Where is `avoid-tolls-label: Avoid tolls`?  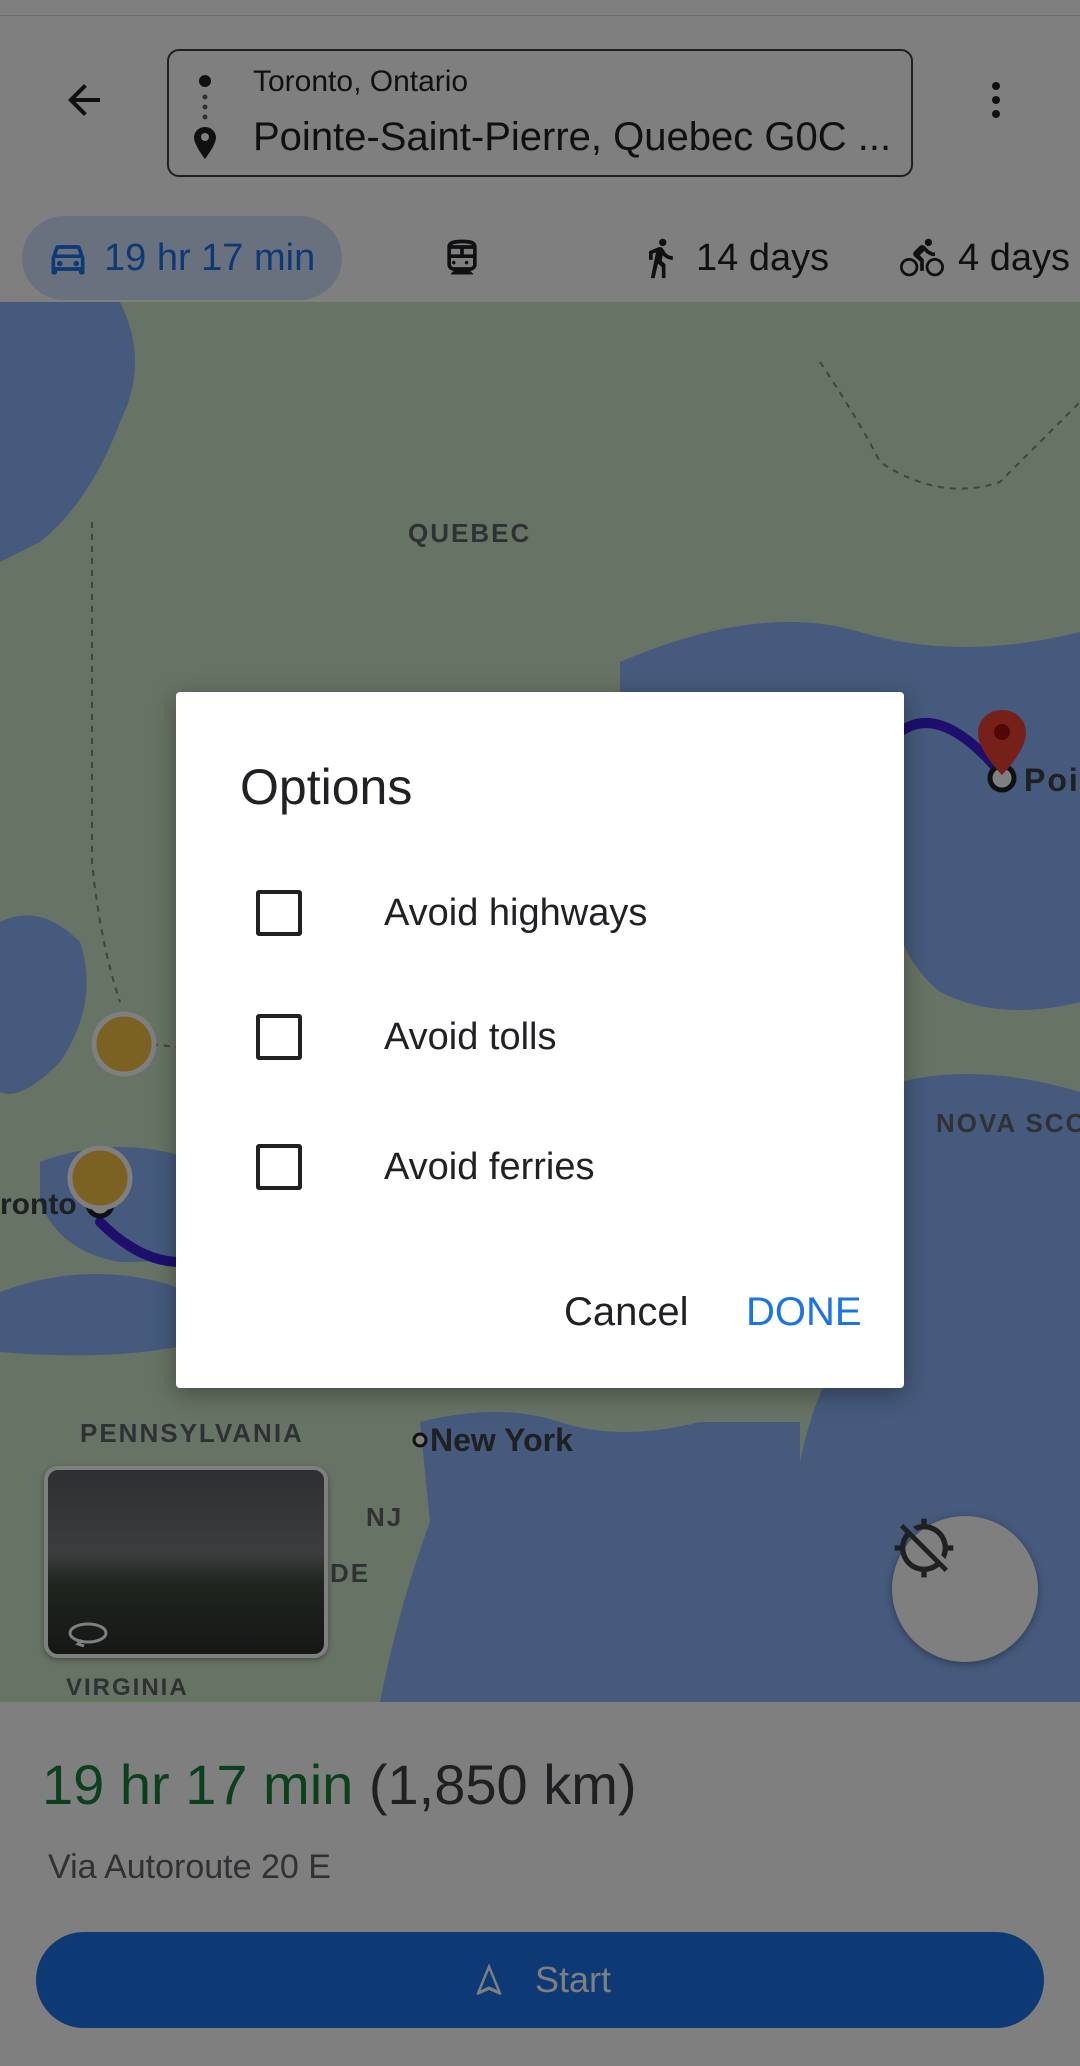
avoid-tolls-label: Avoid tolls is located at coordinates (470, 1037).